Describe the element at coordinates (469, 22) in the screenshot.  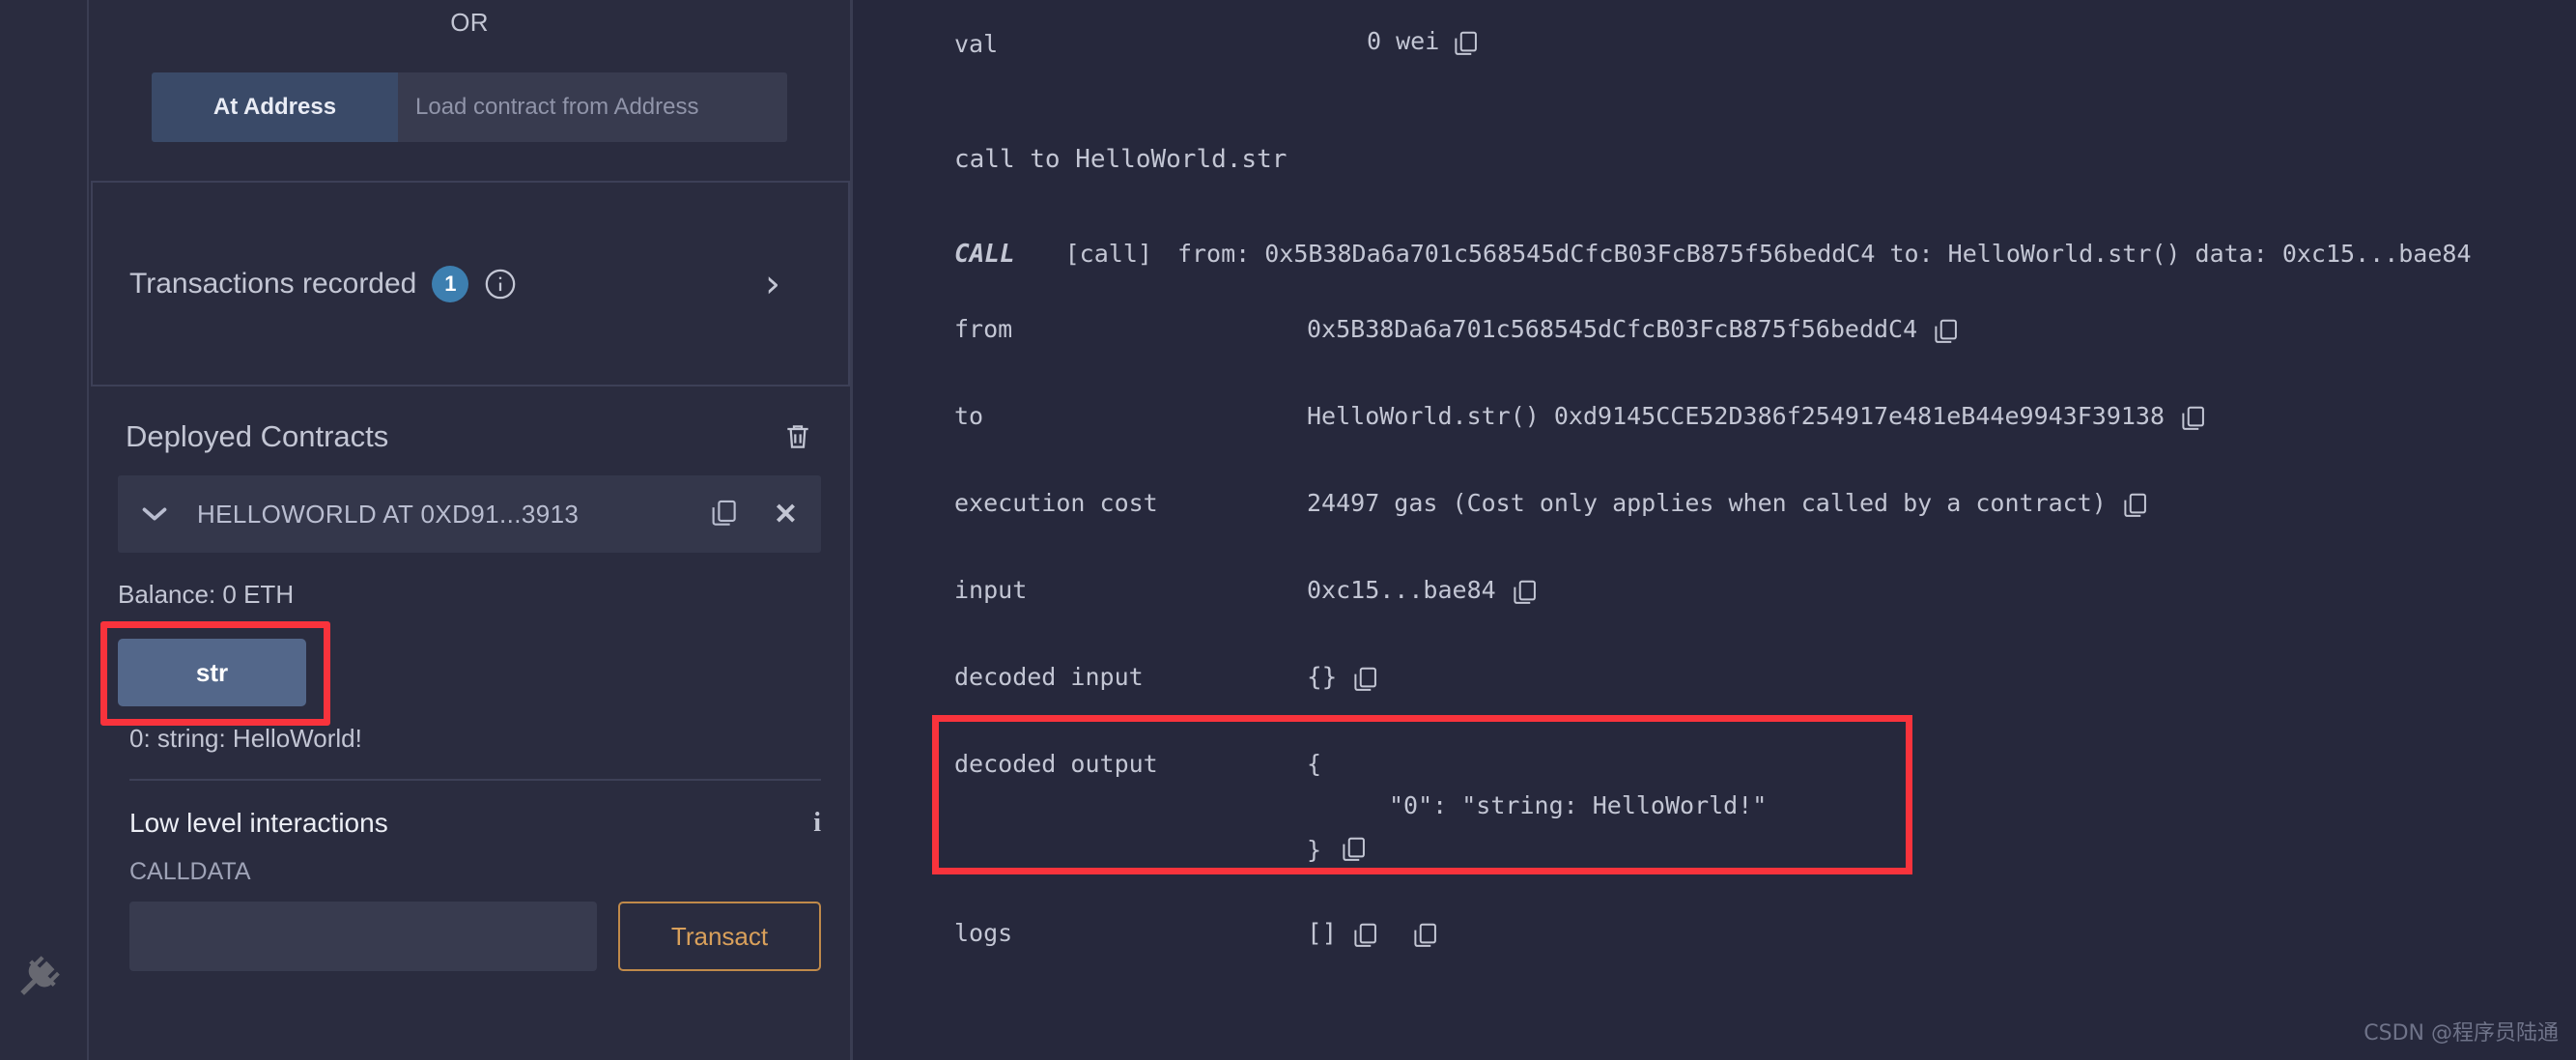
I see `or-label: OR` at that location.